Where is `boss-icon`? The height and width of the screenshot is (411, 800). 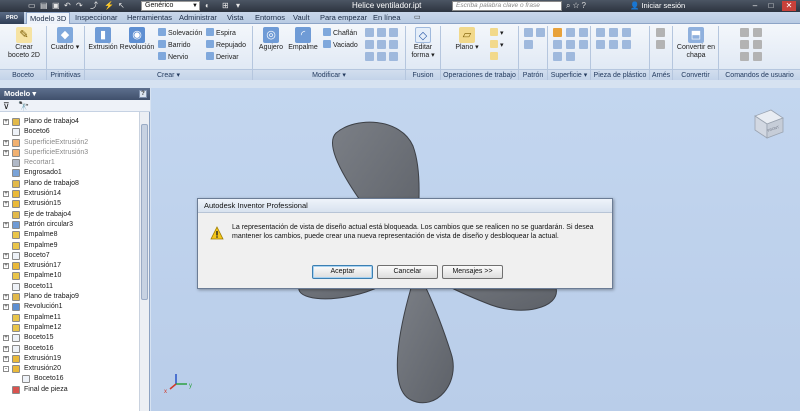
boss-icon is located at coordinates (613, 32).